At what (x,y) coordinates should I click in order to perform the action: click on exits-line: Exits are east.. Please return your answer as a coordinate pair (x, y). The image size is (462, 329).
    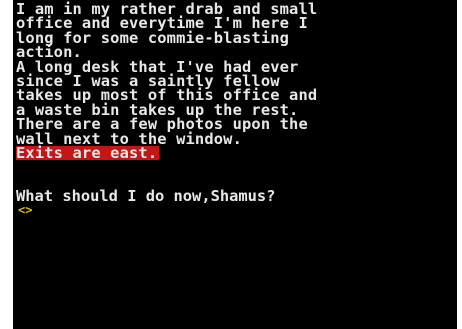
    Looking at the image, I should click on (236, 152).